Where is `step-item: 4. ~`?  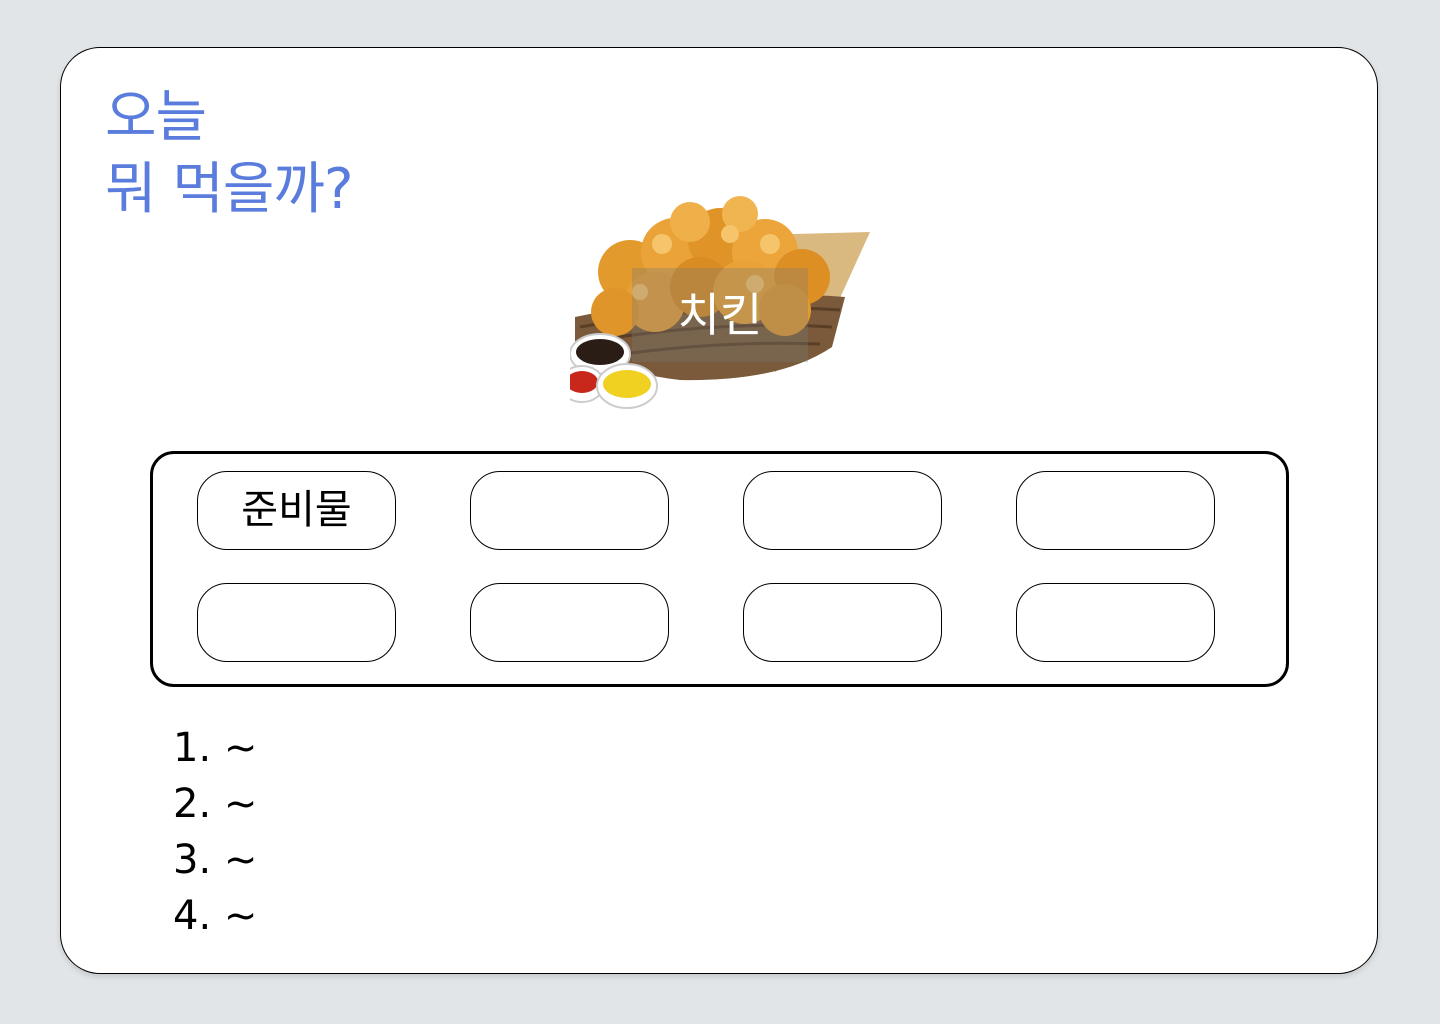
step-item: 4. ~ is located at coordinates (215, 916).